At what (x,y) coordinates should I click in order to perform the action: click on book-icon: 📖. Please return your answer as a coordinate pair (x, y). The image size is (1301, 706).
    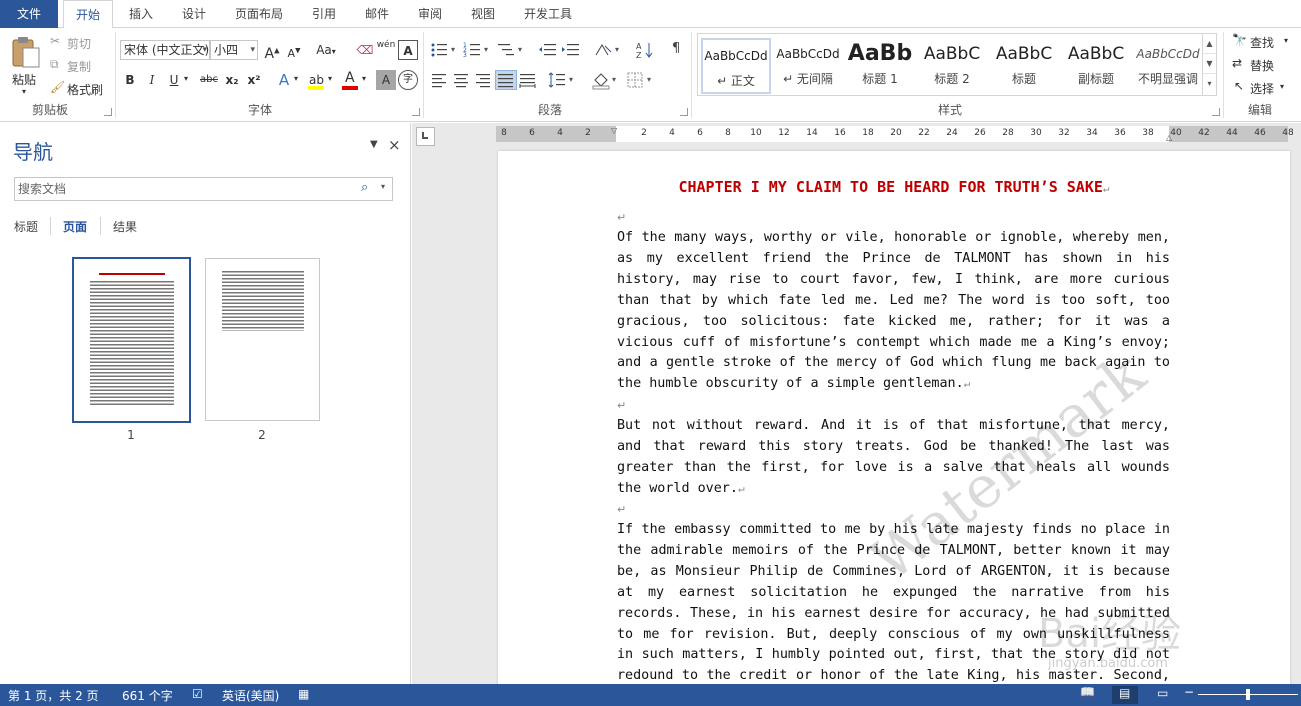
    Looking at the image, I should click on (1087, 692).